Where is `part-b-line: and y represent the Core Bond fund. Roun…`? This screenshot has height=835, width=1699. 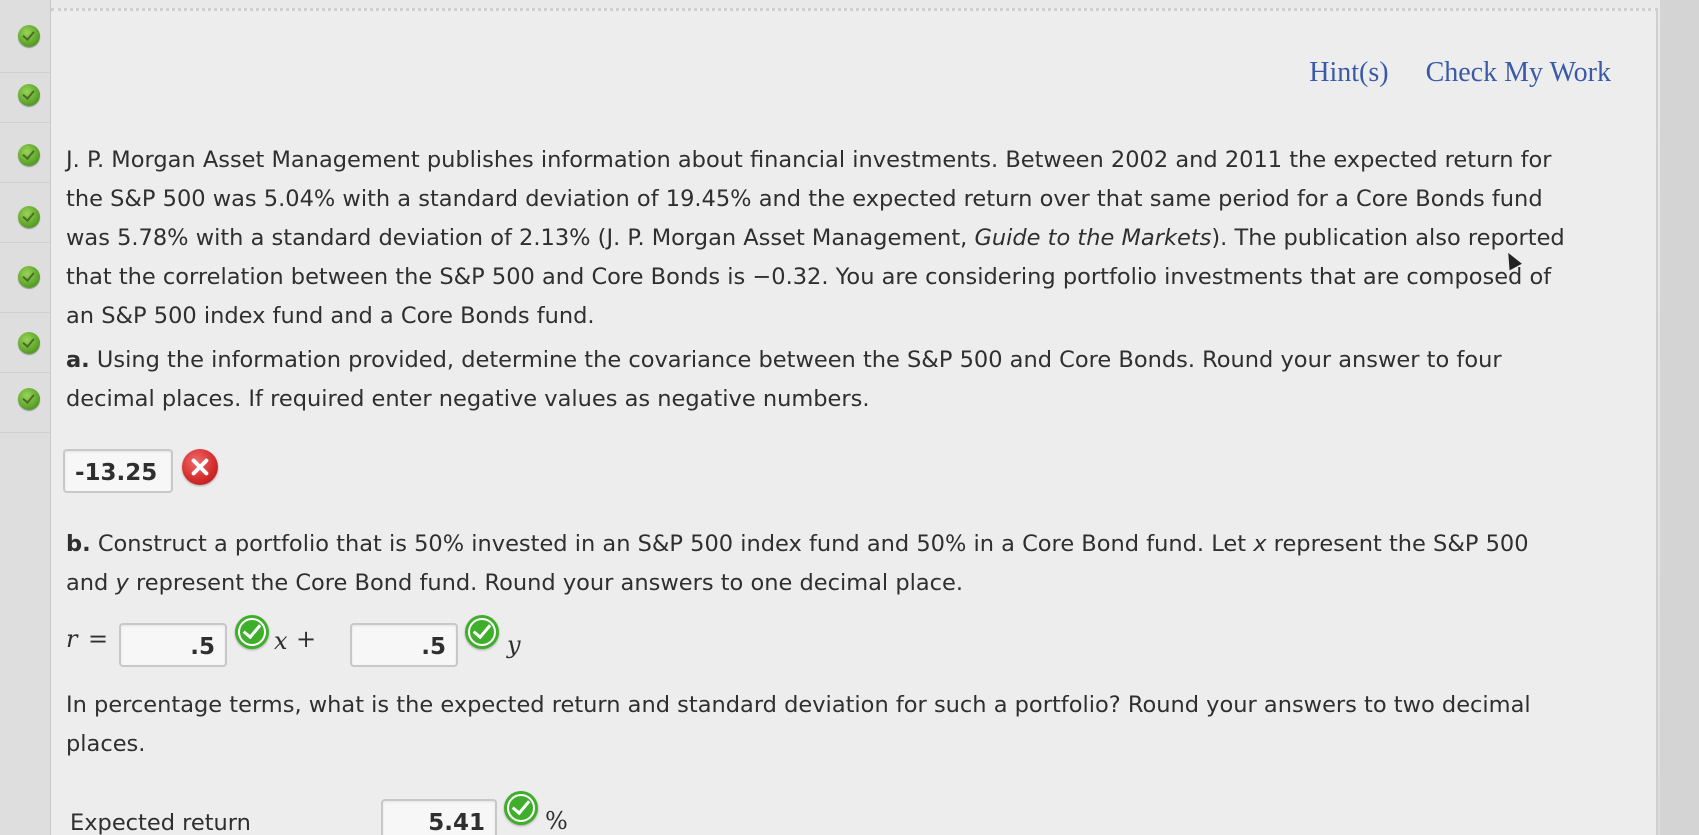 part-b-line: and y represent the Core Bond fund. Roun… is located at coordinates (515, 583).